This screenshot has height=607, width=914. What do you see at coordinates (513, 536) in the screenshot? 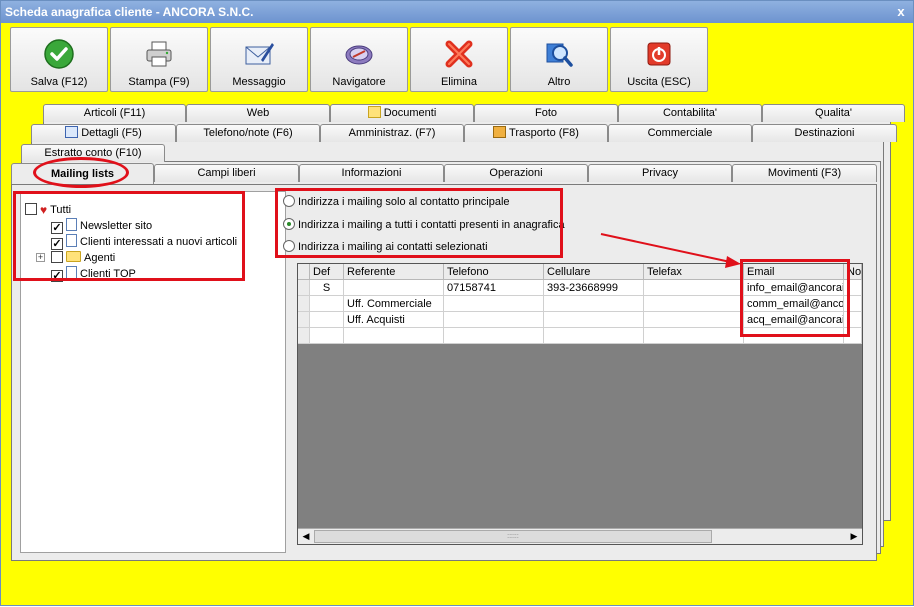
I see `scroll-thumb: ::::::` at bounding box center [513, 536].